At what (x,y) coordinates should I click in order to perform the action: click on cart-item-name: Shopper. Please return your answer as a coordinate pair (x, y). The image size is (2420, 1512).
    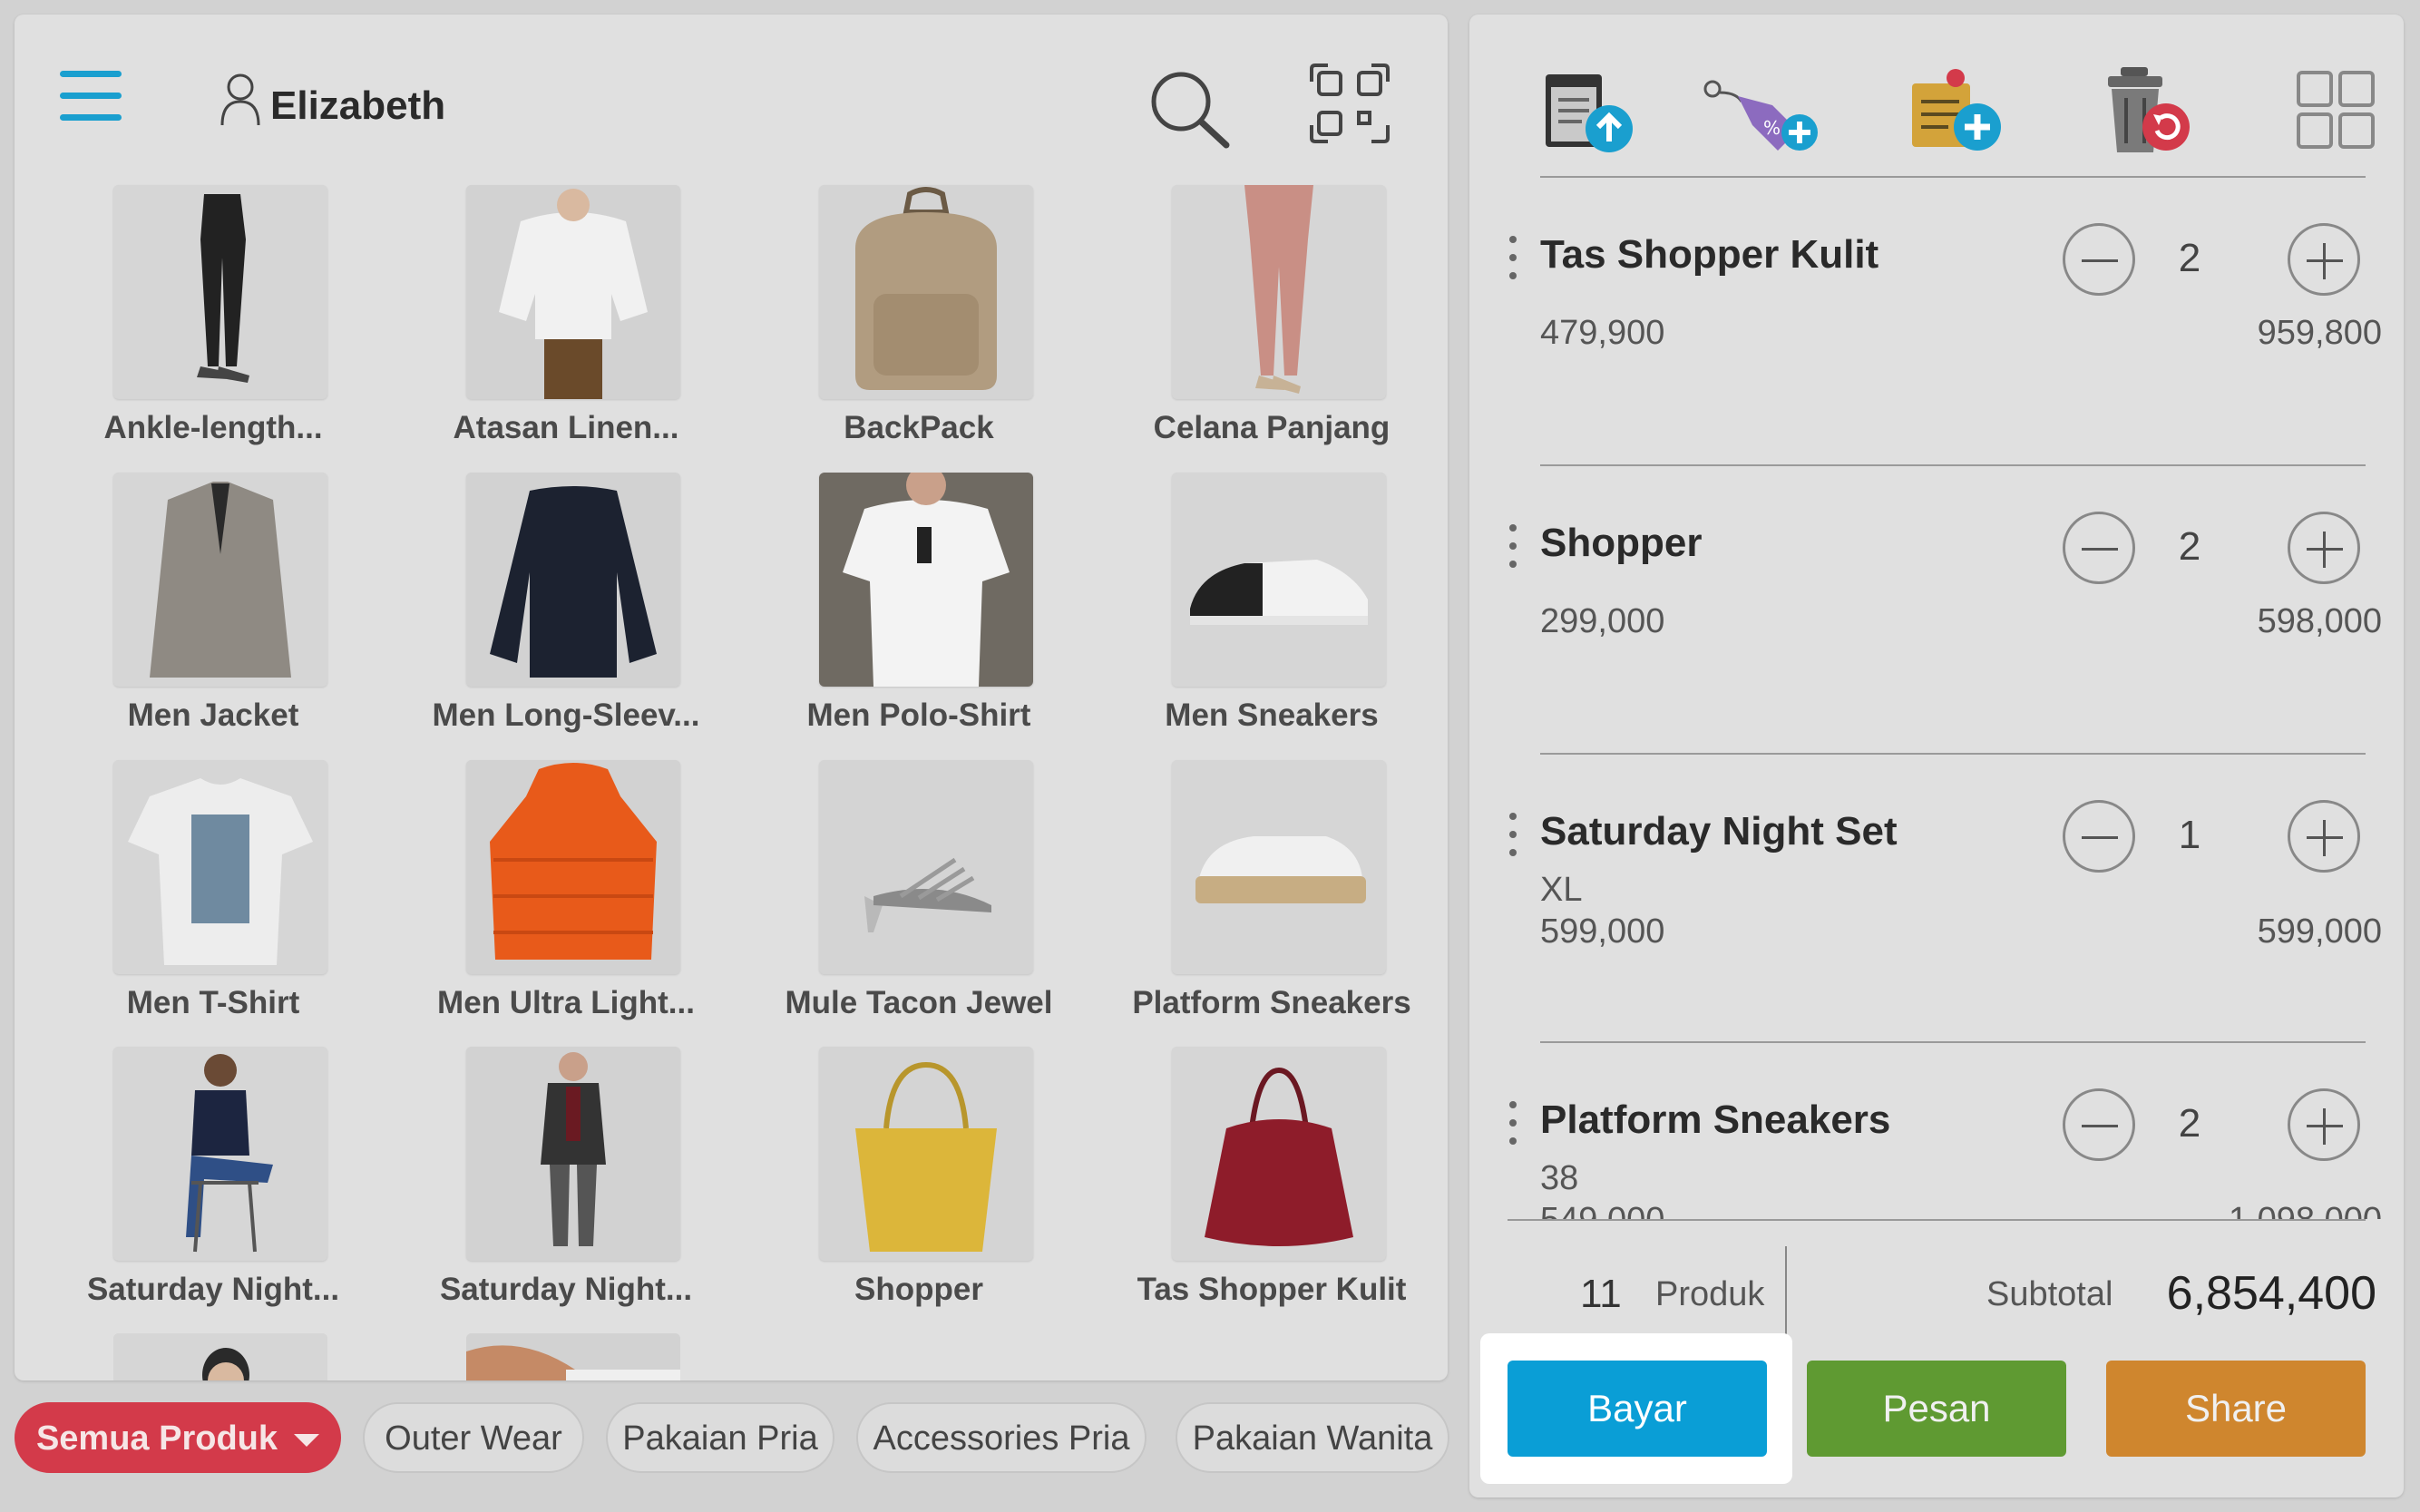
    Looking at the image, I should click on (1622, 543).